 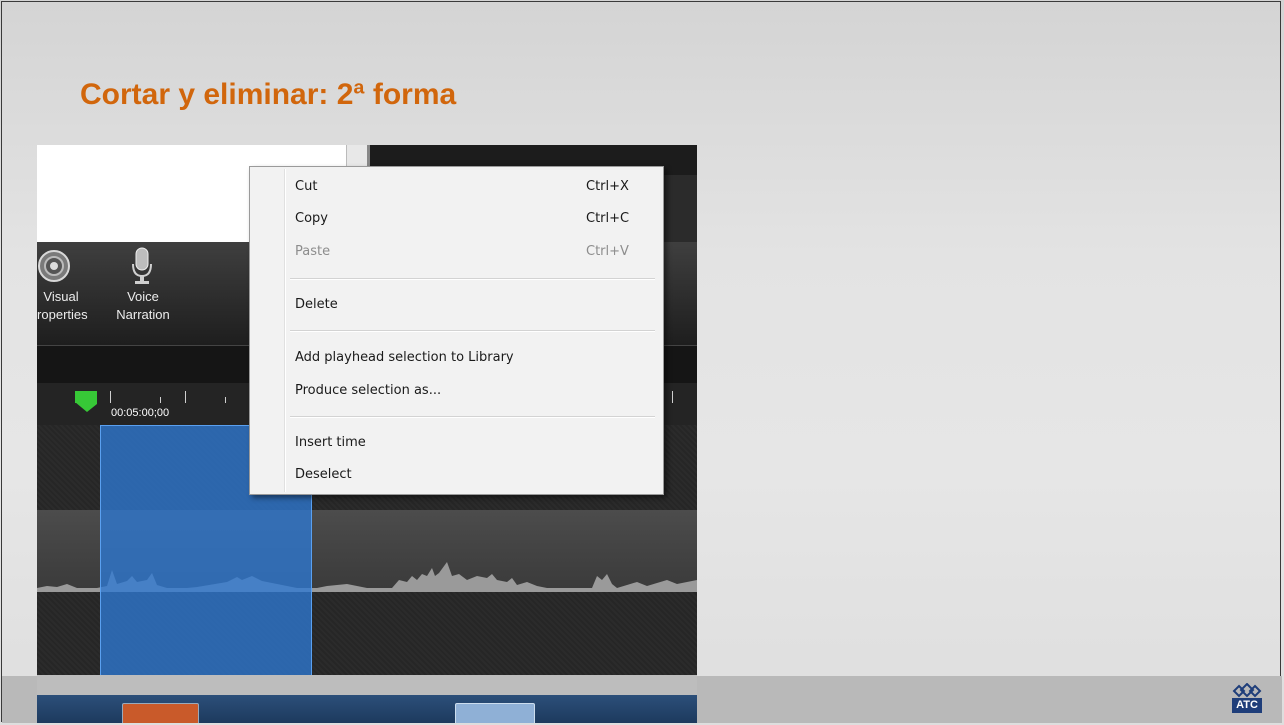 I want to click on menu-item-label: Add playhead selection to Library, so click(x=404, y=357).